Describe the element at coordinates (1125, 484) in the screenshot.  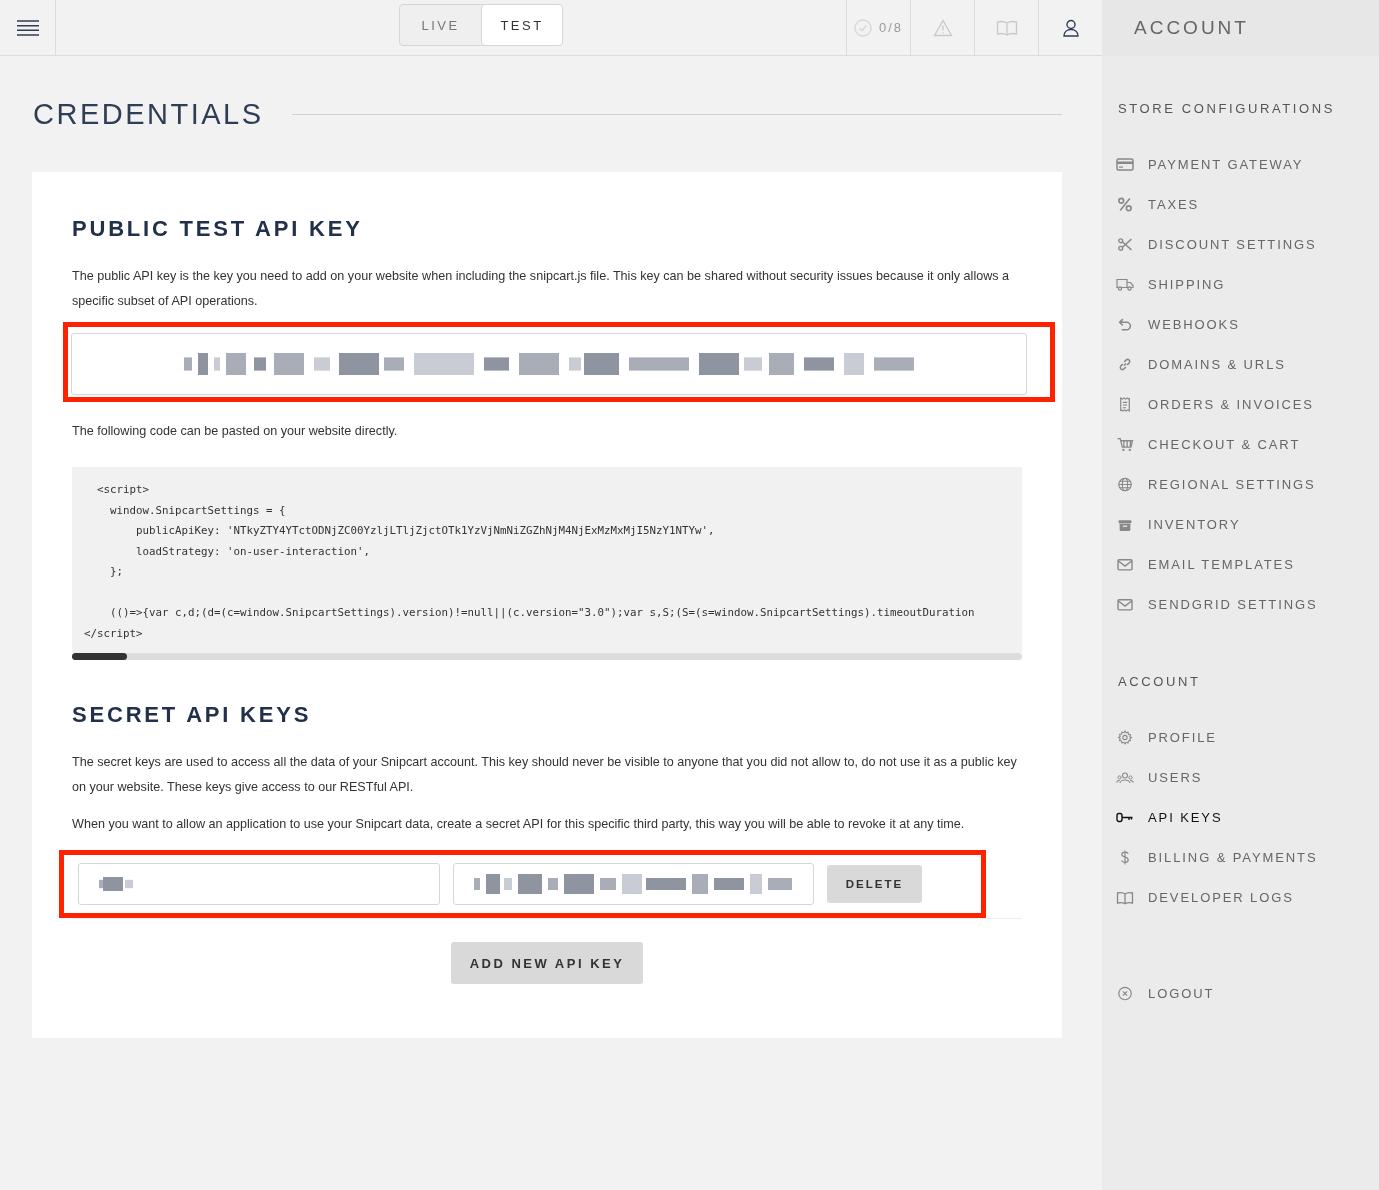
I see `globe-icon` at that location.